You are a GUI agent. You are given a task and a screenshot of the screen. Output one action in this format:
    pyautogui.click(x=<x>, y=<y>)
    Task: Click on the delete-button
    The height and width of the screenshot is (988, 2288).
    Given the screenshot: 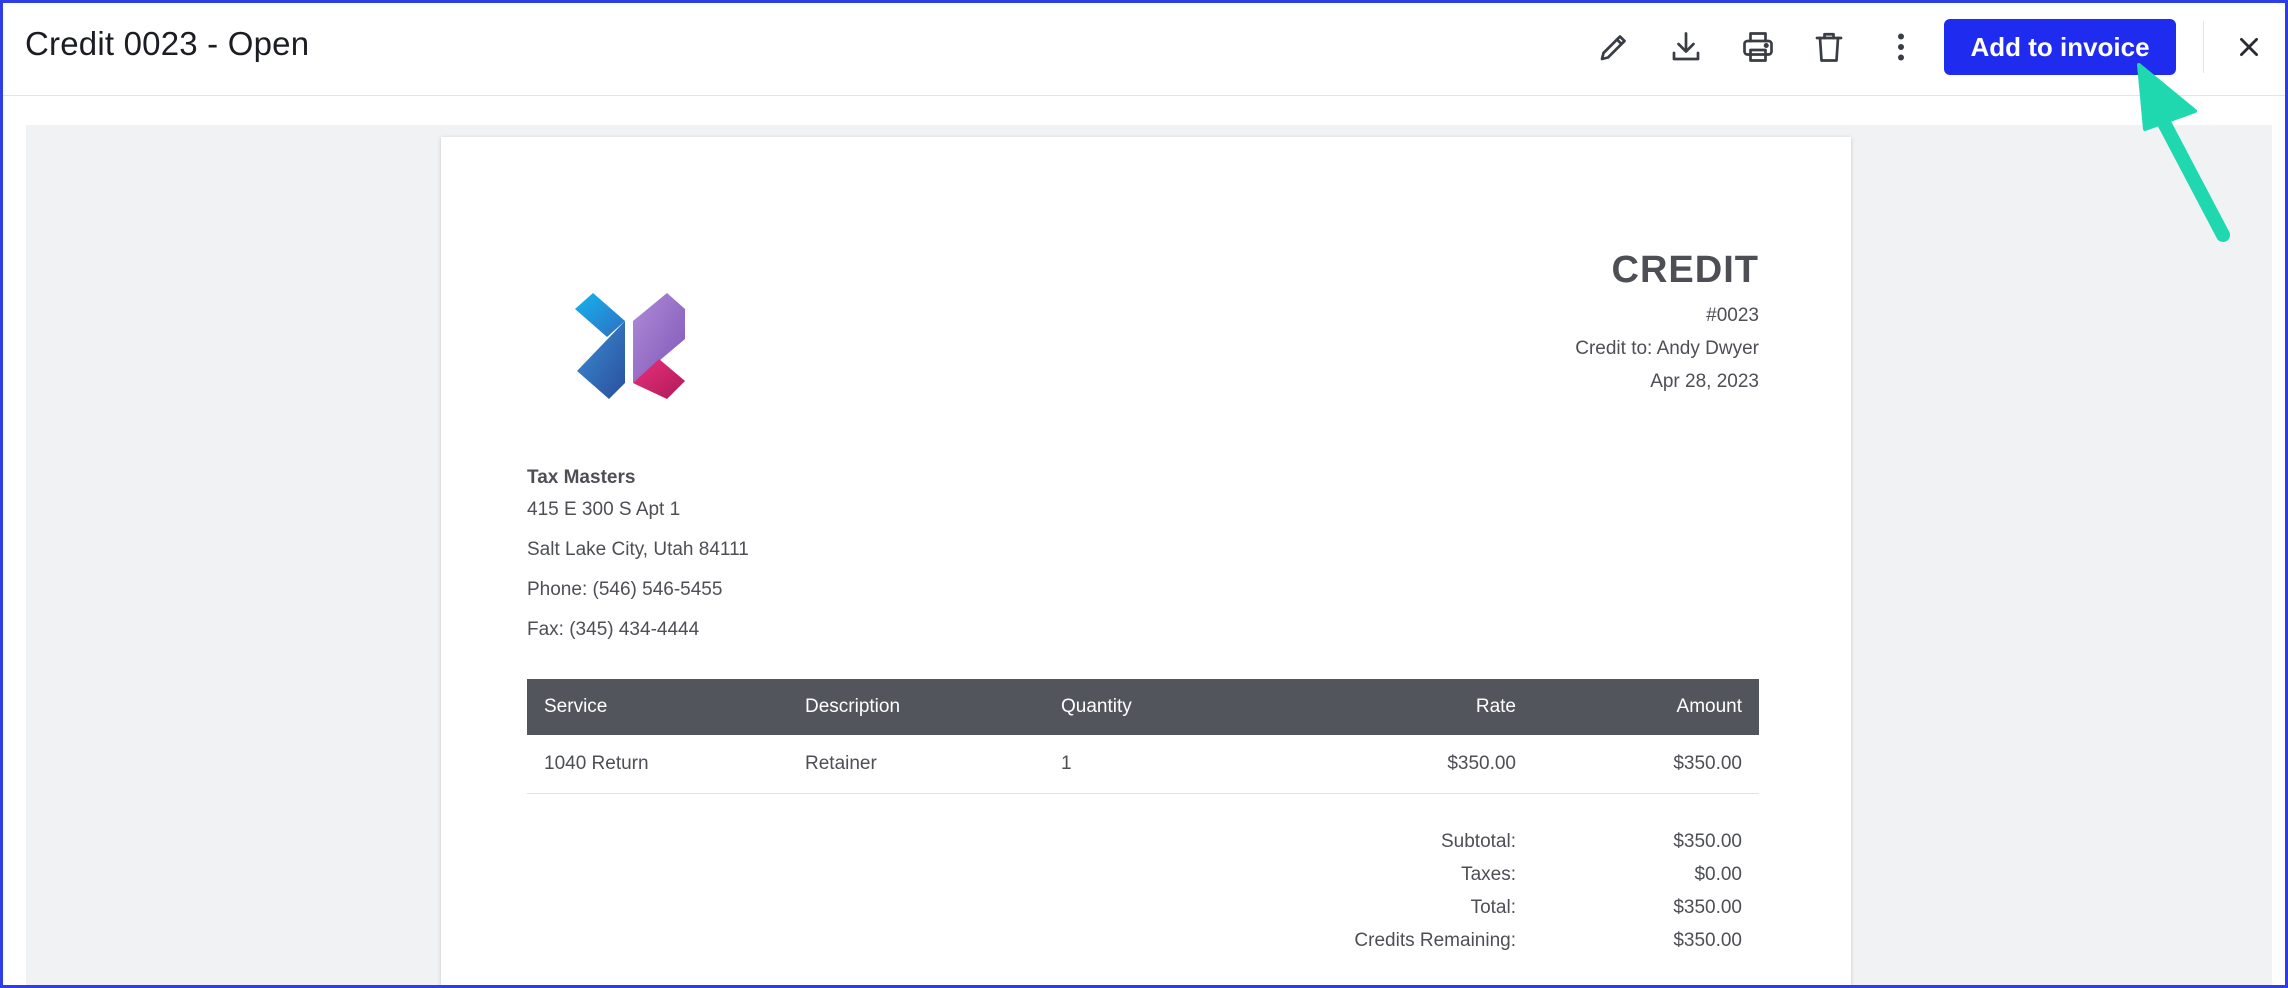 What is the action you would take?
    pyautogui.click(x=1829, y=47)
    